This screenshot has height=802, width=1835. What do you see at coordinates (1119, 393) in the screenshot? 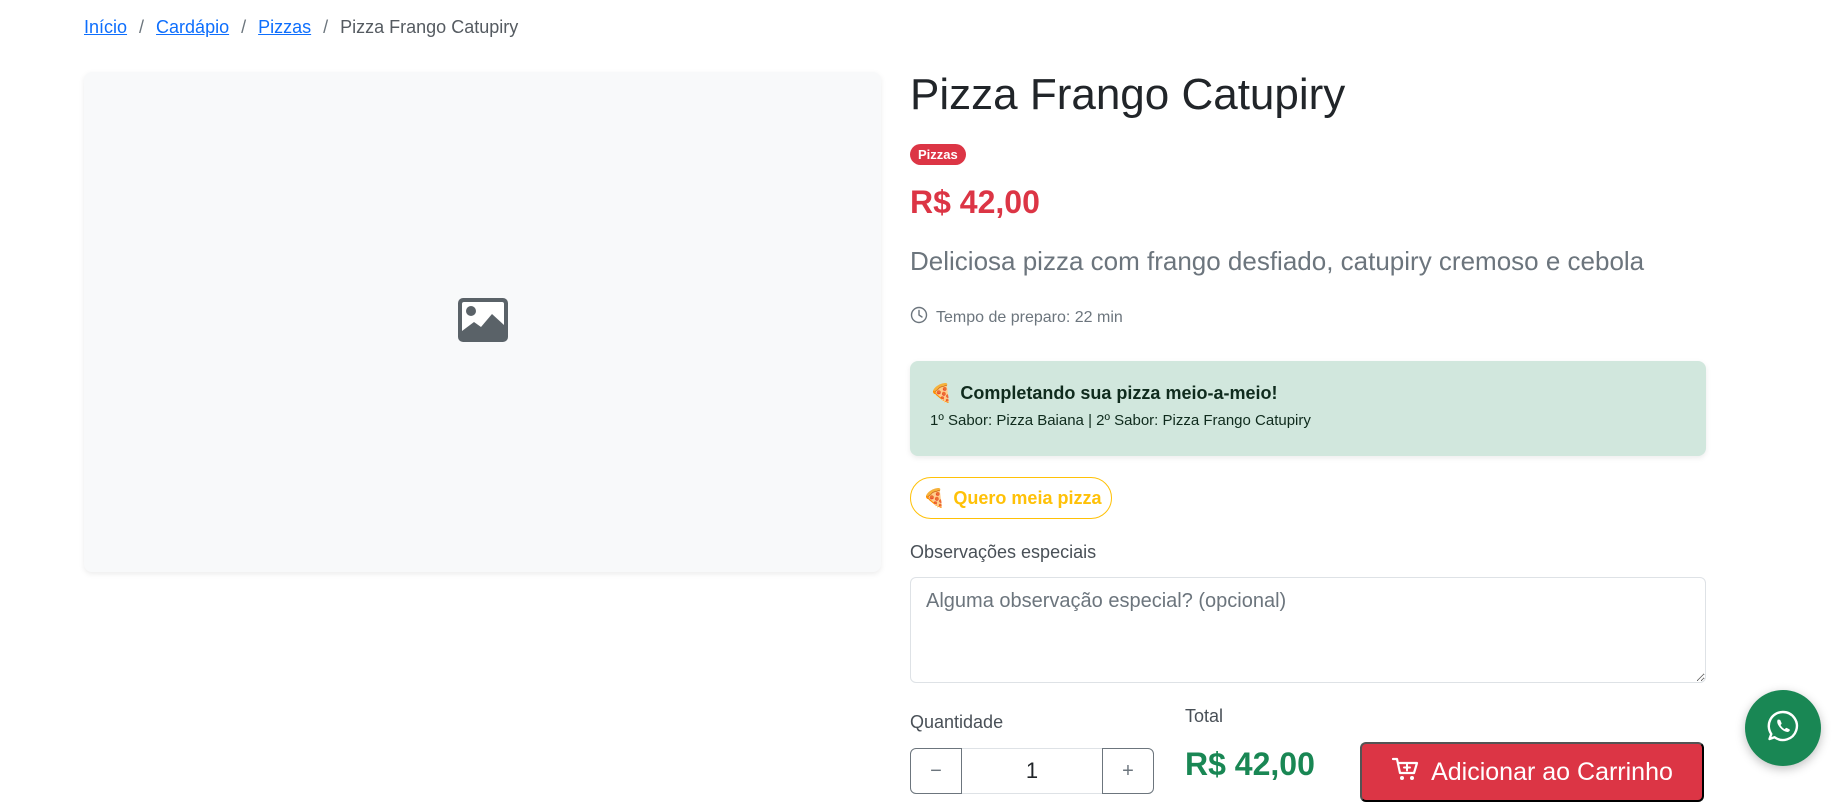
I see `half-pizza-heading-text: Completando sua pizza meio-a-meio!` at bounding box center [1119, 393].